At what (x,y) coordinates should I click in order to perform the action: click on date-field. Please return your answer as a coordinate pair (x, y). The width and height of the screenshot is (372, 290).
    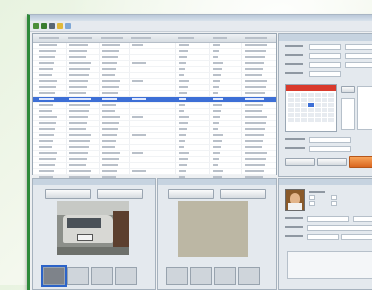
    Looking at the image, I should click on (325, 74).